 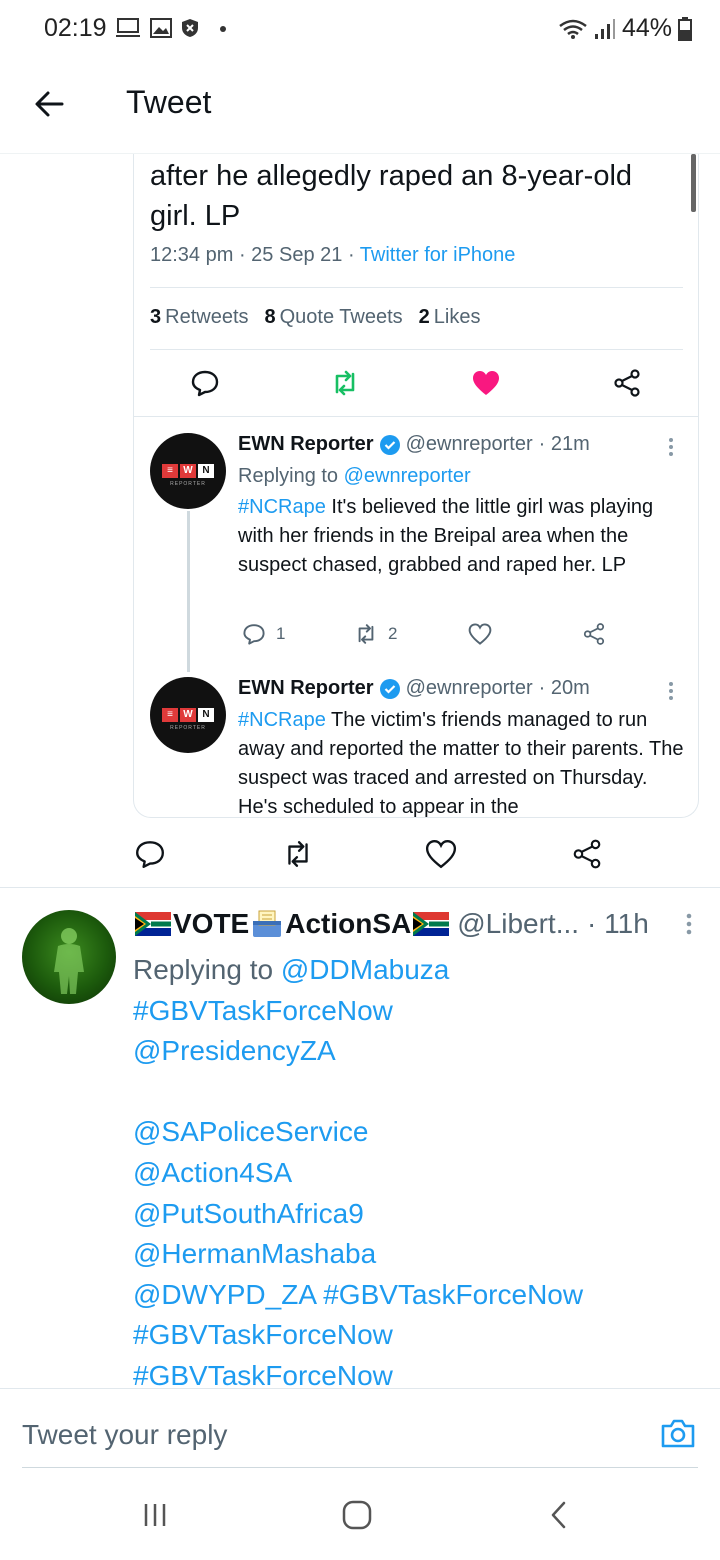 What do you see at coordinates (297, 255) in the screenshot?
I see `tweet-date: 25 Sep 21` at bounding box center [297, 255].